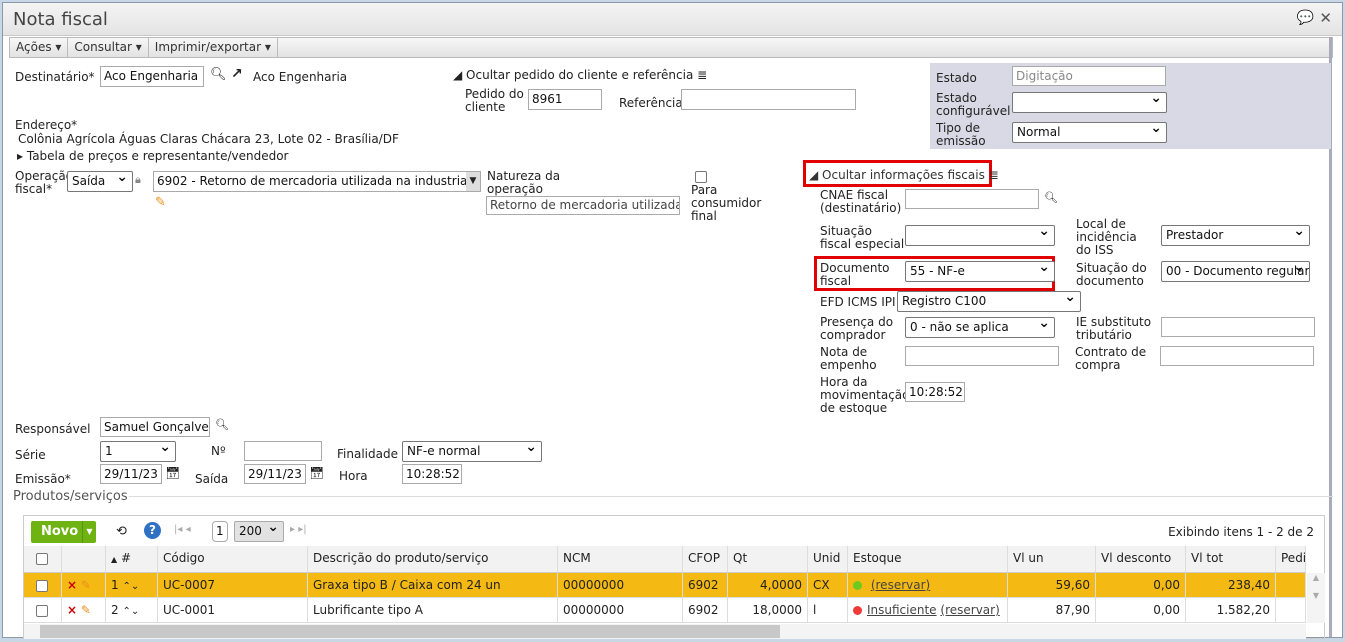 This screenshot has width=1345, height=642. Describe the element at coordinates (980, 235) in the screenshot. I see `situacao-especial-select` at that location.